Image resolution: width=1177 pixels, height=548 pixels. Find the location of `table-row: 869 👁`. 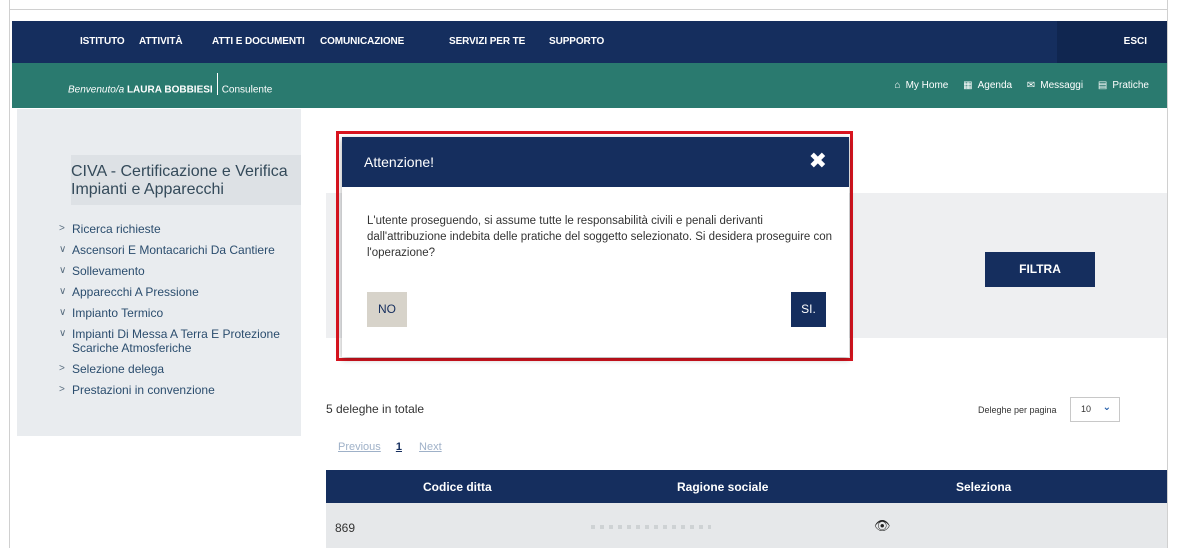

table-row: 869 👁 is located at coordinates (746, 525).